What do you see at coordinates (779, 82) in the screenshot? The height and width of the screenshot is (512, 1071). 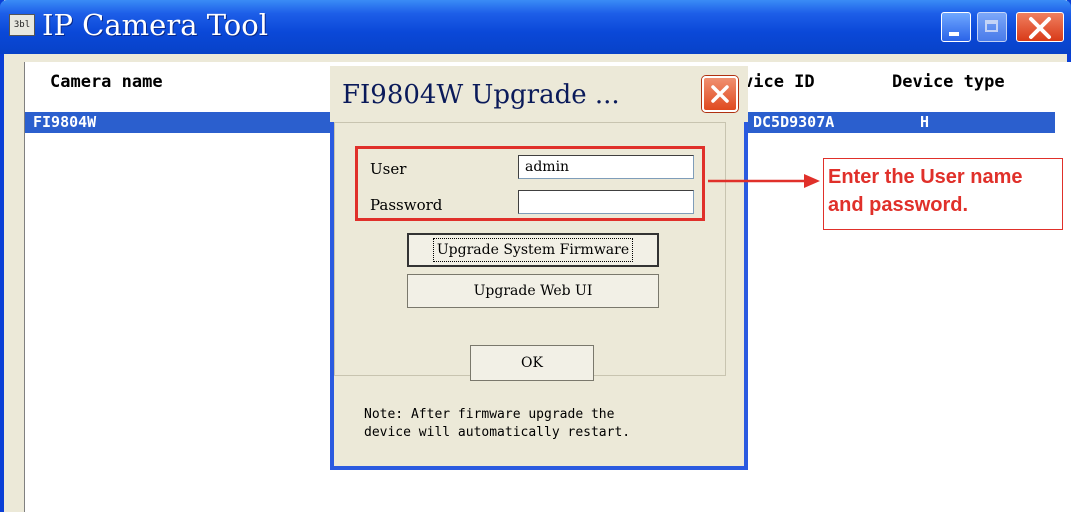 I see `column-header-device-id: vice ID` at bounding box center [779, 82].